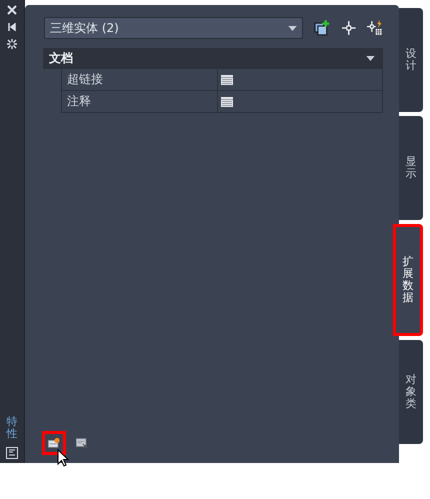 The width and height of the screenshot is (430, 499). Describe the element at coordinates (54, 443) in the screenshot. I see `add-record-icon` at that location.